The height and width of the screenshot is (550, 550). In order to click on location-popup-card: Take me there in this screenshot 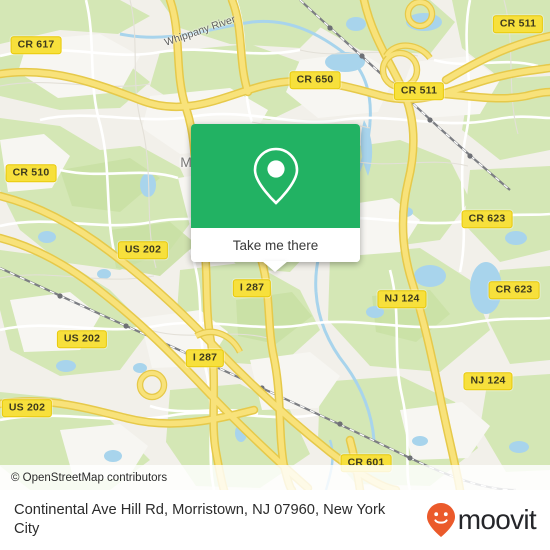, I will do `click(275, 193)`.